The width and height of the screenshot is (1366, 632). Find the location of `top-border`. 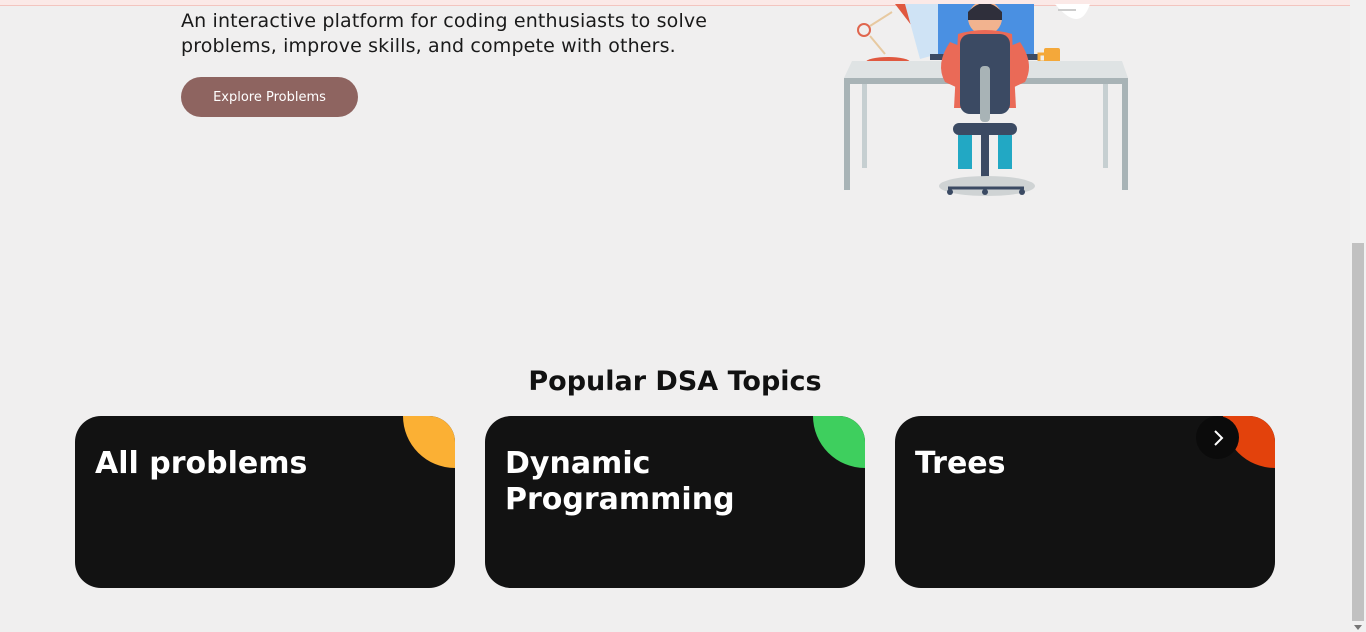

top-border is located at coordinates (675, 3).